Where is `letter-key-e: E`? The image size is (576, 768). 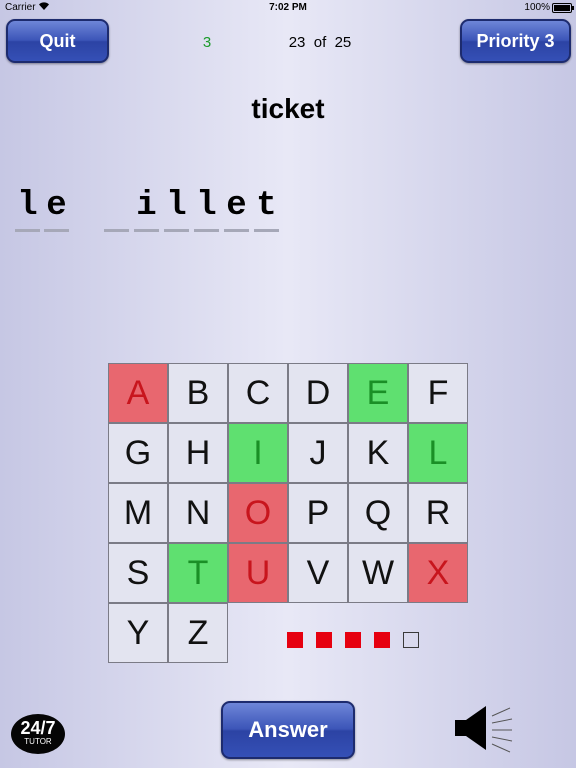
letter-key-e: E is located at coordinates (378, 393).